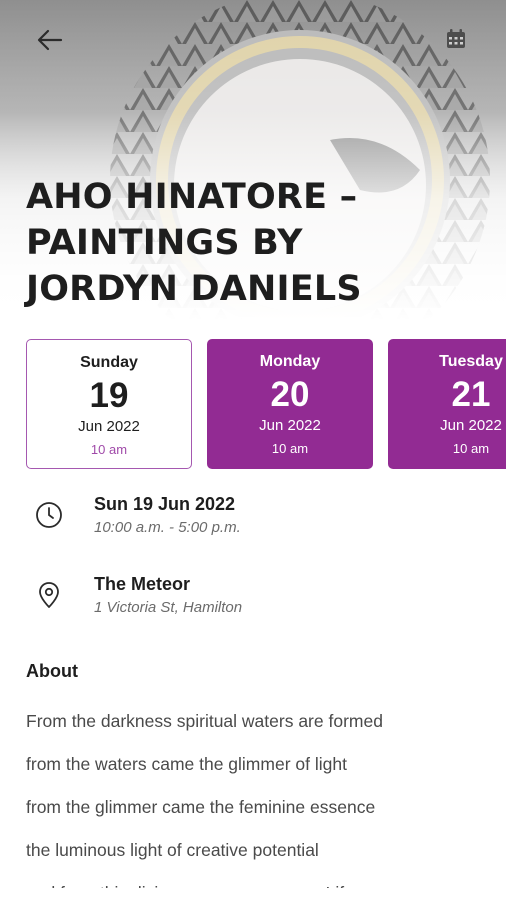 This screenshot has width=506, height=900. Describe the element at coordinates (49, 515) in the screenshot. I see `clock-icon` at that location.